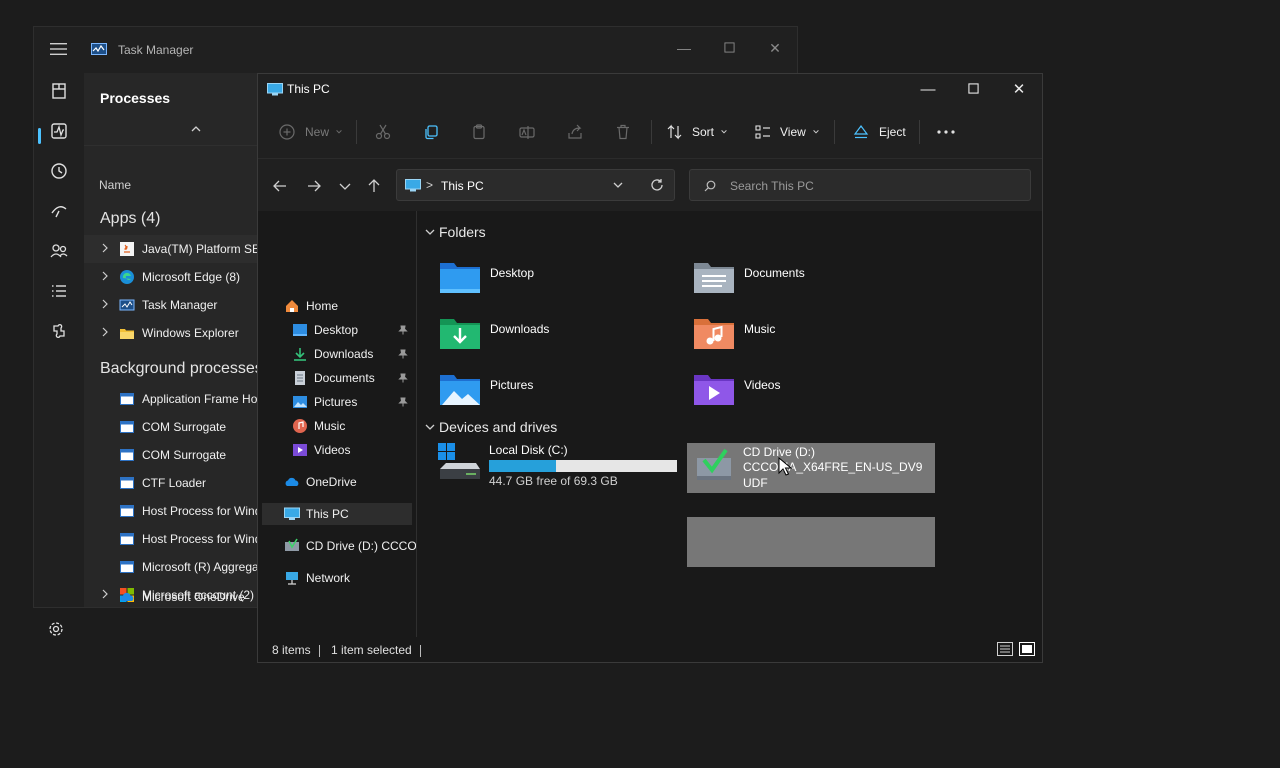  I want to click on desktop-icon, so click(300, 330).